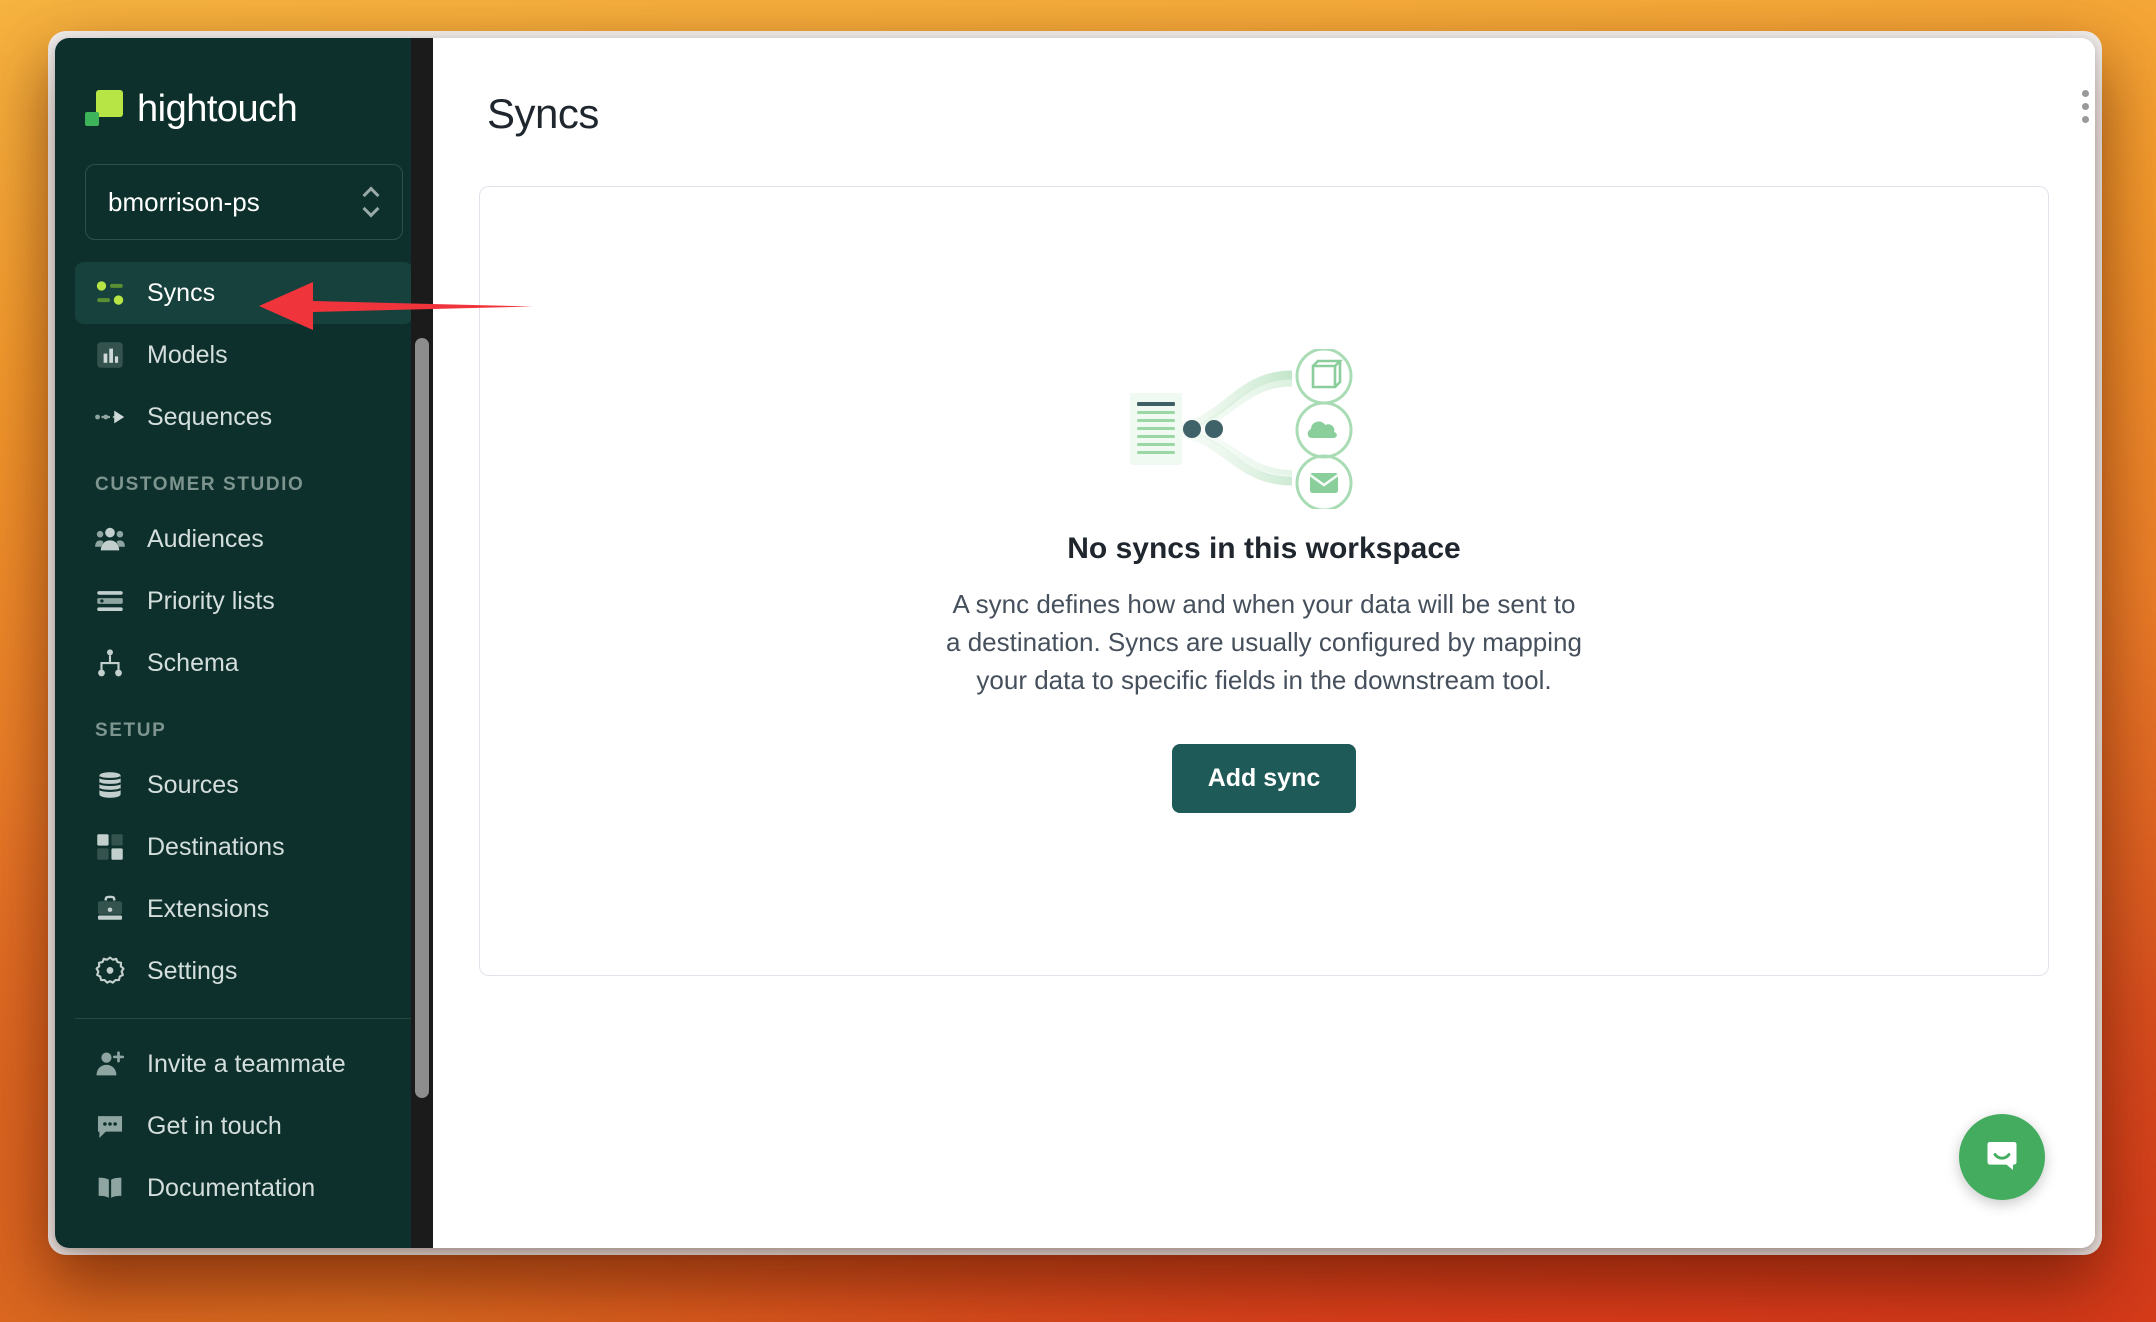 Image resolution: width=2156 pixels, height=1322 pixels. I want to click on syncs-icon, so click(110, 293).